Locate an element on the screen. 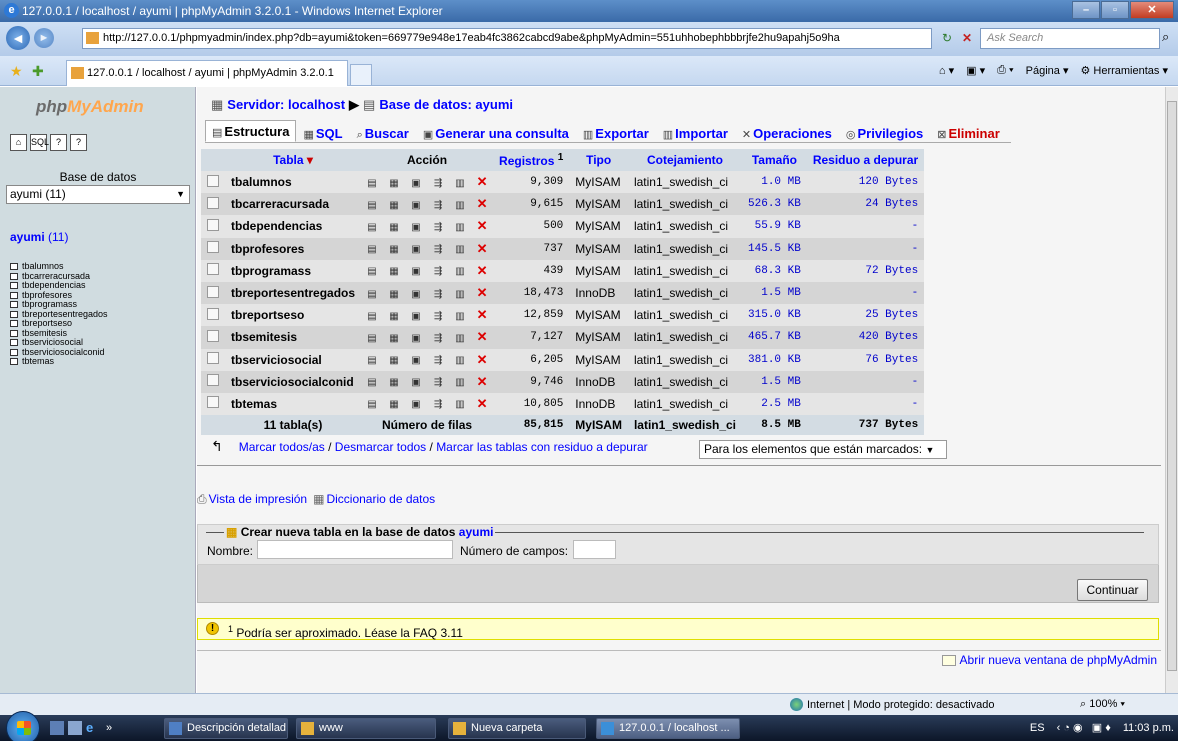 The width and height of the screenshot is (1178, 741). refresh-icon: ↻ is located at coordinates (947, 38).